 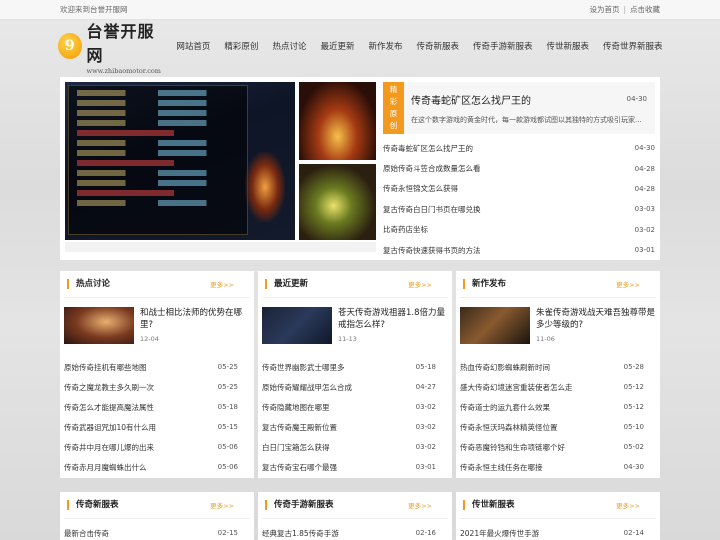 What do you see at coordinates (220, 247) in the screenshot?
I see `gallery-strip` at bounding box center [220, 247].